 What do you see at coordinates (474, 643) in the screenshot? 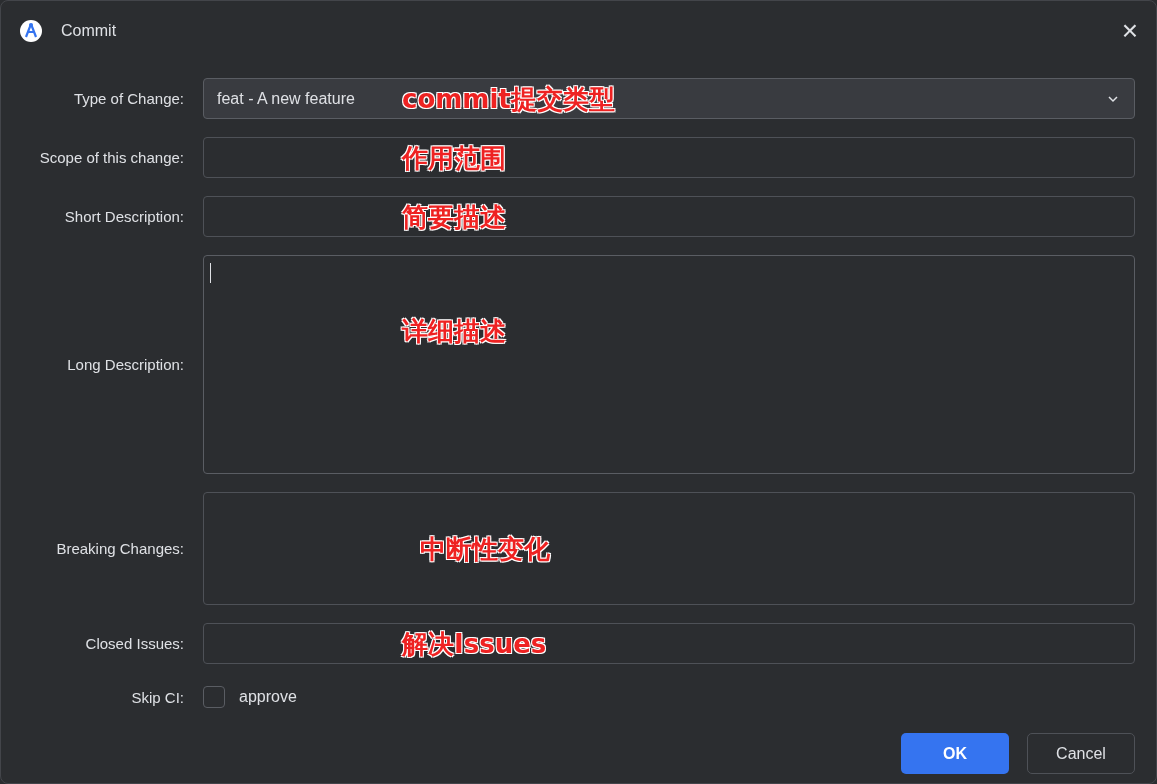
I see `annotation-text: 解决Issues` at bounding box center [474, 643].